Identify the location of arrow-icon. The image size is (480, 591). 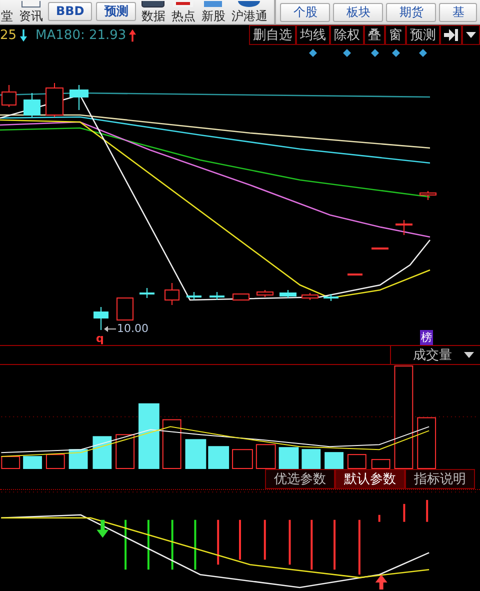
(110, 329).